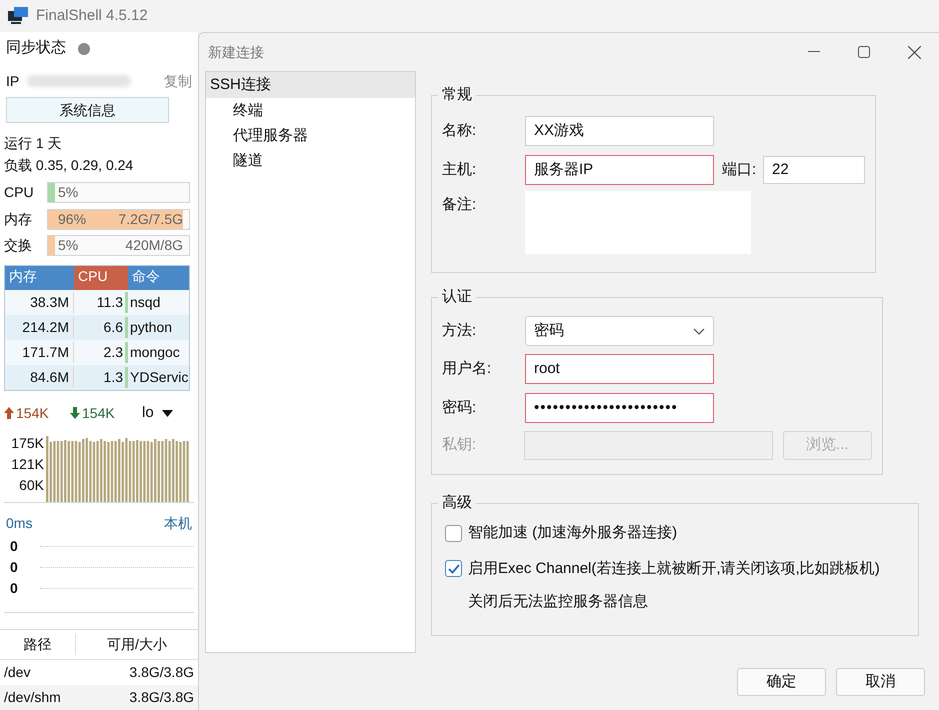 The height and width of the screenshot is (710, 939). I want to click on app-title: FinalShell 4.5.12, so click(92, 16).